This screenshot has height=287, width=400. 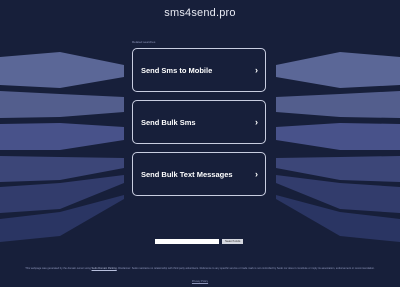 What do you see at coordinates (199, 122) in the screenshot?
I see `link-send-bulk-sms: Send Bulk Sms ›` at bounding box center [199, 122].